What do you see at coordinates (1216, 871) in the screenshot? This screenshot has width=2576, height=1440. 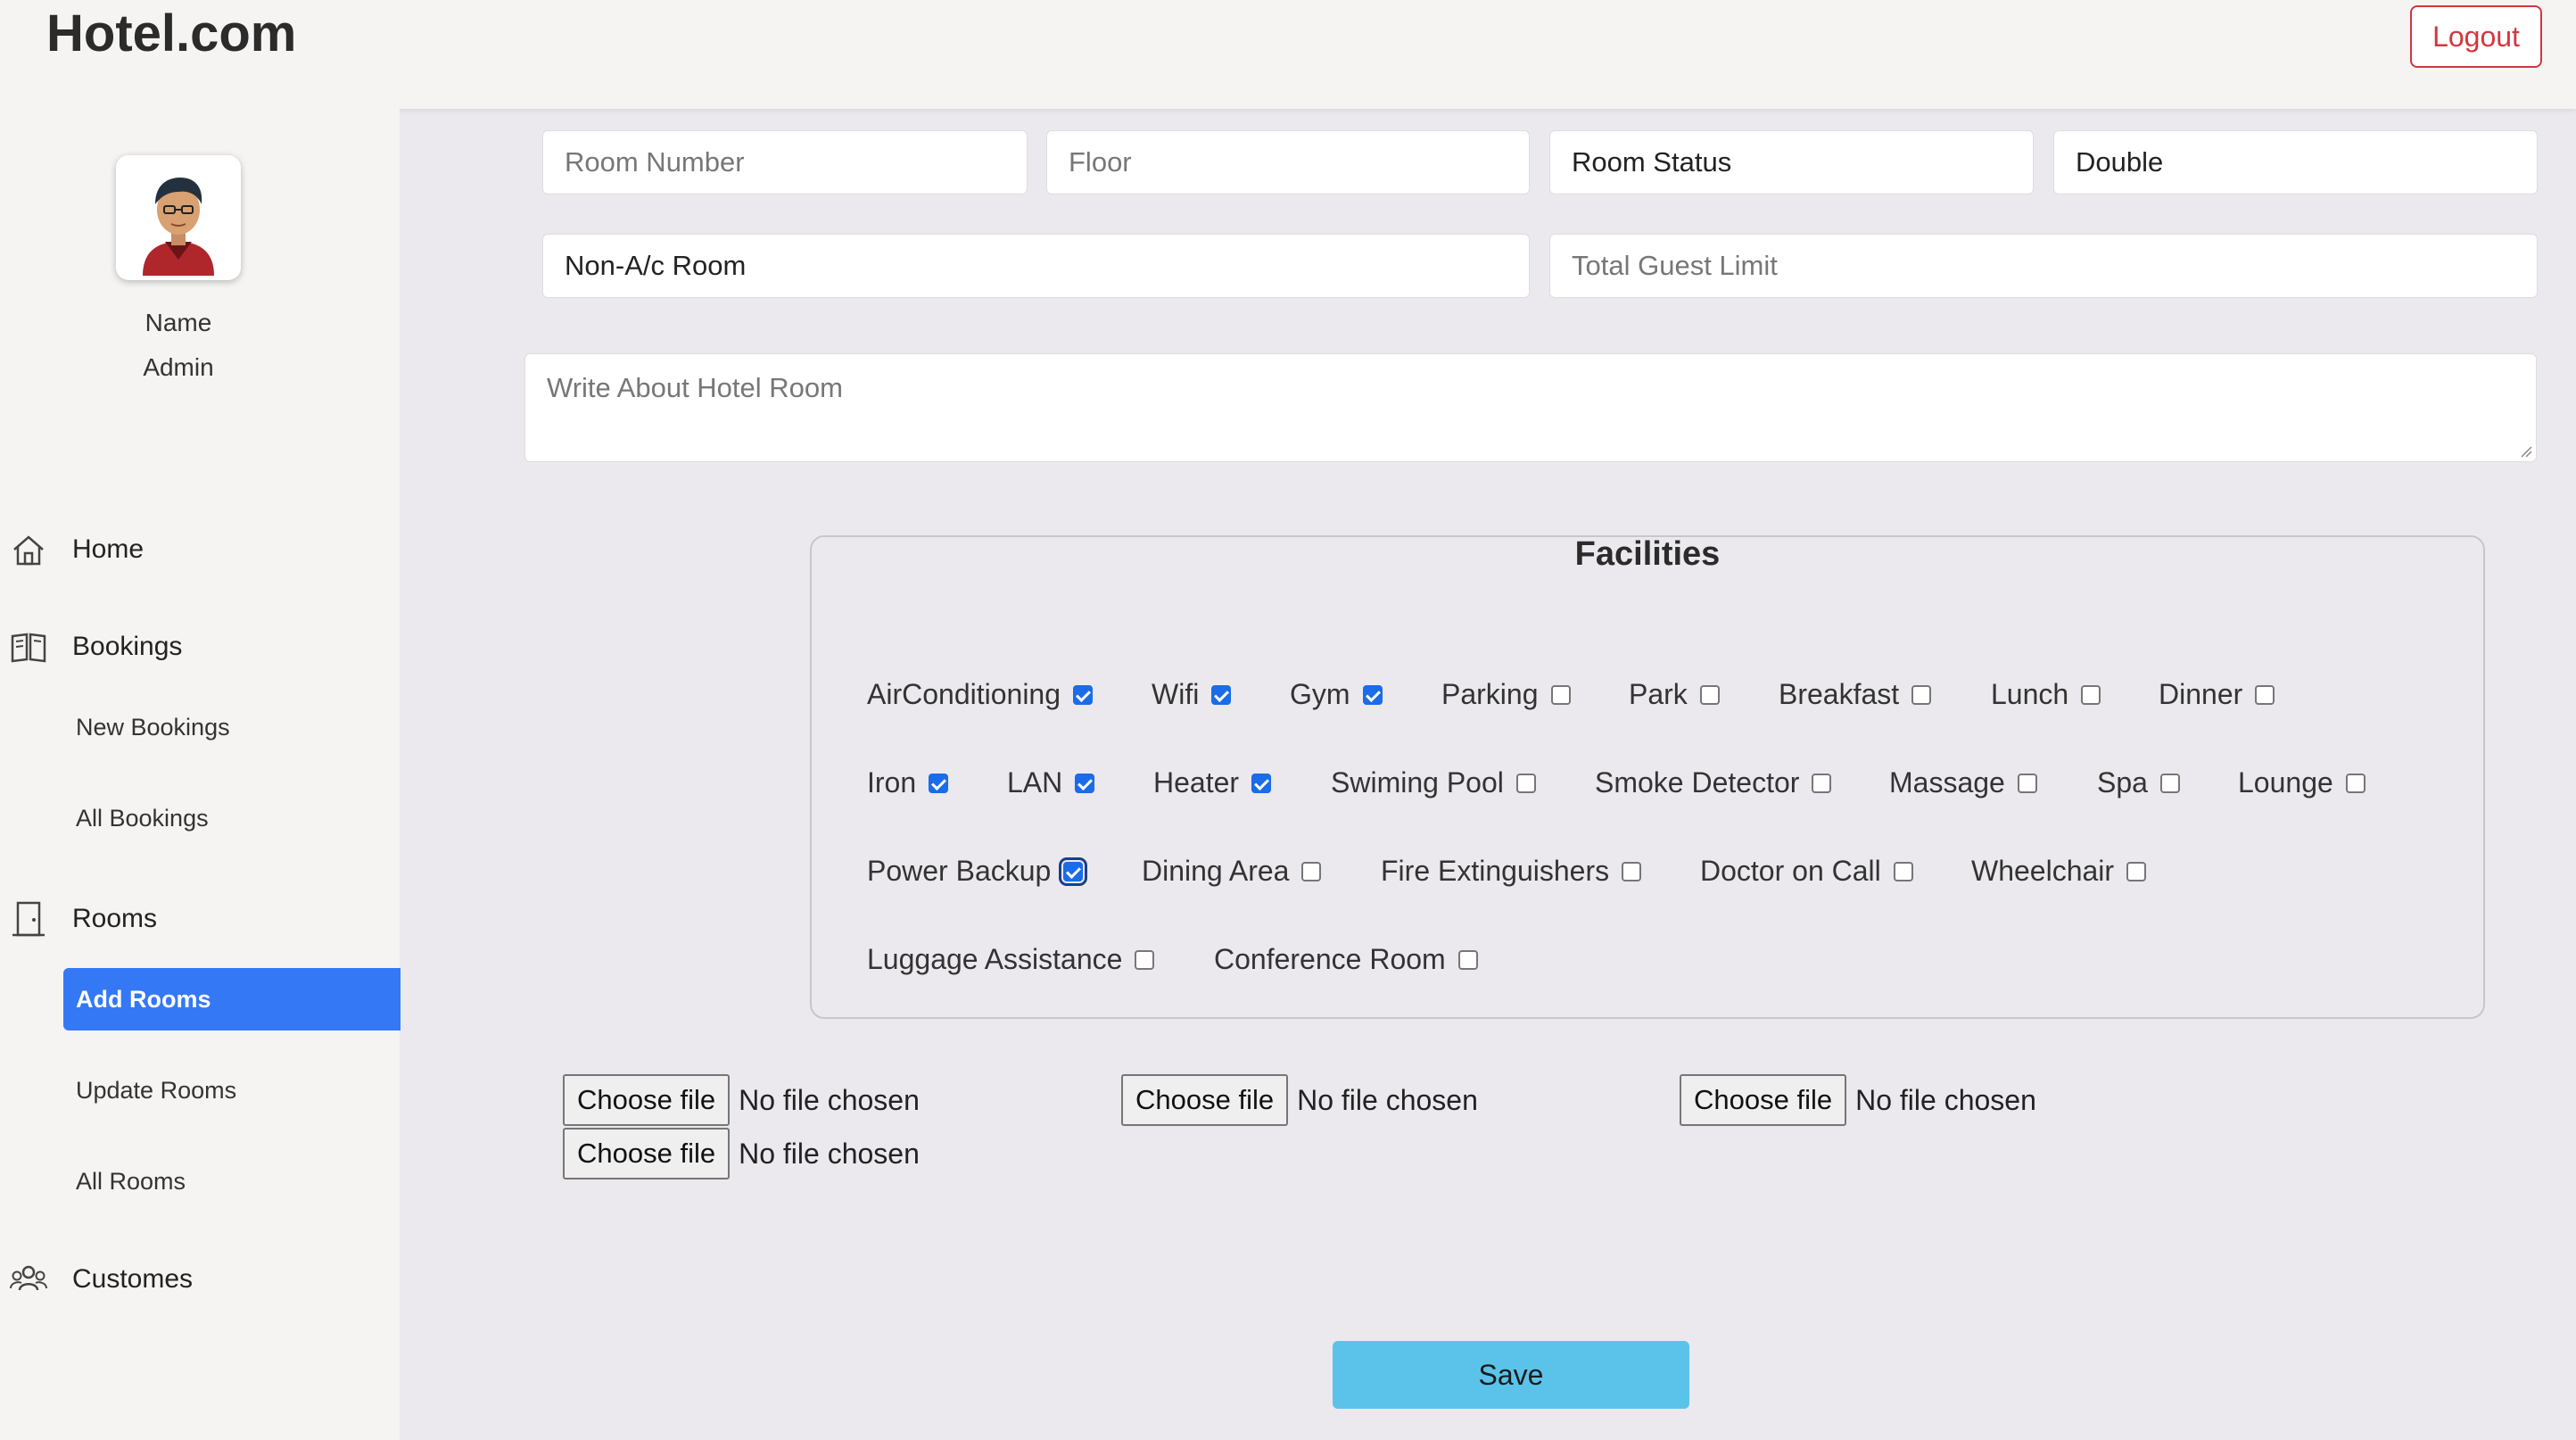 I see `facility-label: Dining Area` at bounding box center [1216, 871].